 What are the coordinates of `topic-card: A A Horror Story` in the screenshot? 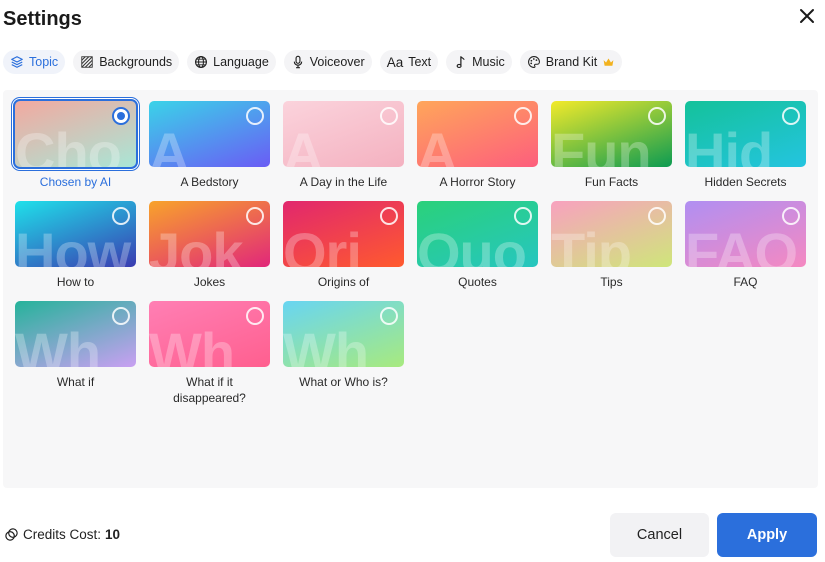 It's located at (477, 145).